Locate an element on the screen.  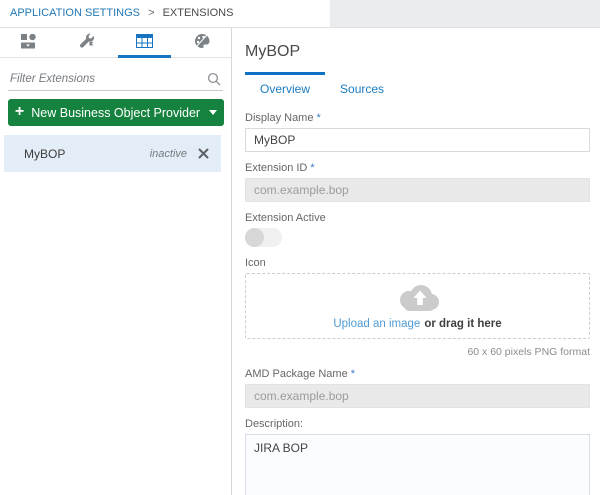
icon-upload-dropzone: Upload an image or drag it here is located at coordinates (417, 306).